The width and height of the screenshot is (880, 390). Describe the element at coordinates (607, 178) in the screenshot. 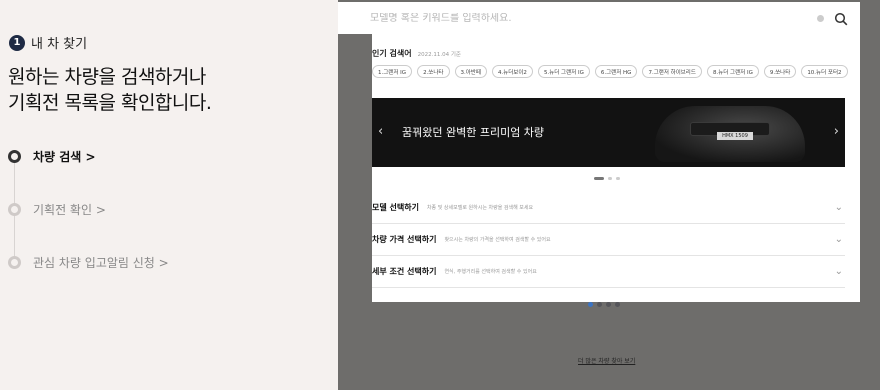

I see `banner-pagination` at that location.